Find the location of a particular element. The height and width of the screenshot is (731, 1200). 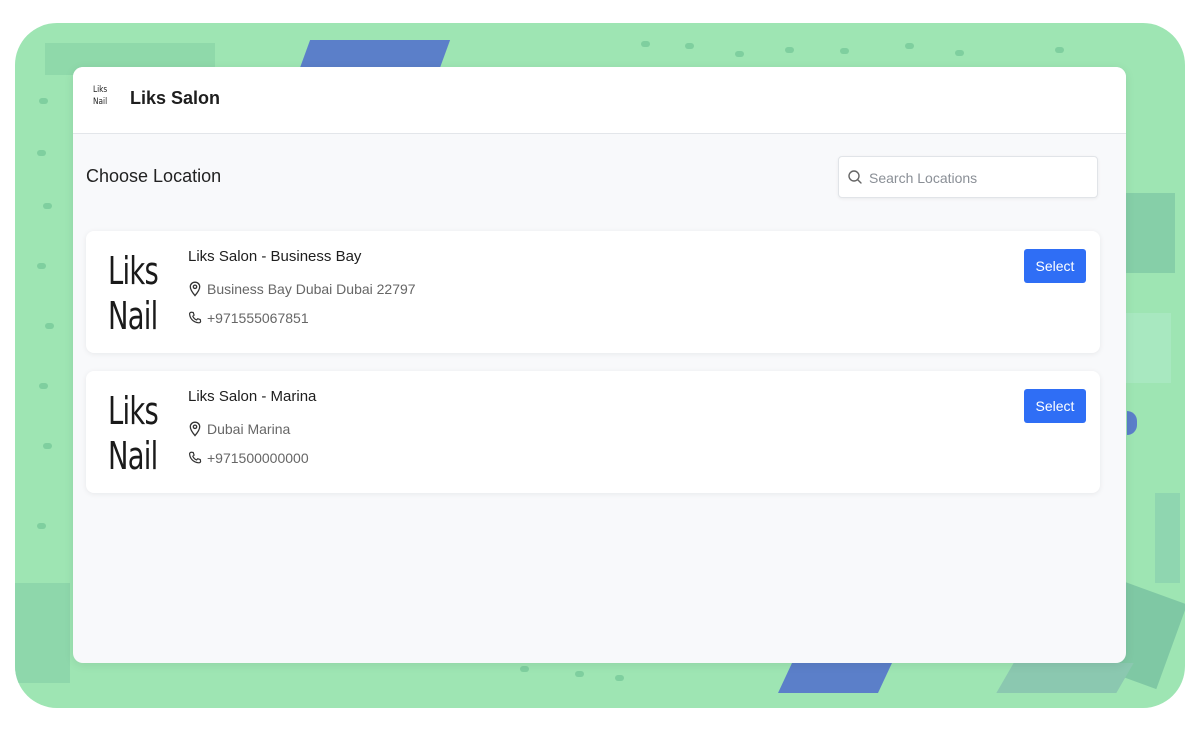

location-phone: +971500000000 is located at coordinates (258, 458).